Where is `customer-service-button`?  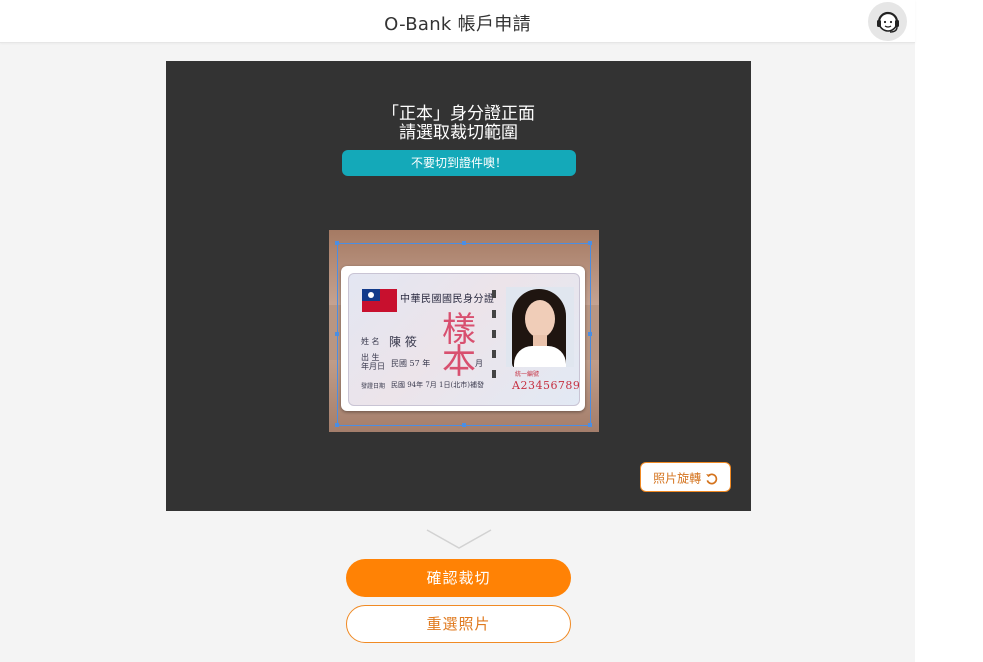 customer-service-button is located at coordinates (887, 21).